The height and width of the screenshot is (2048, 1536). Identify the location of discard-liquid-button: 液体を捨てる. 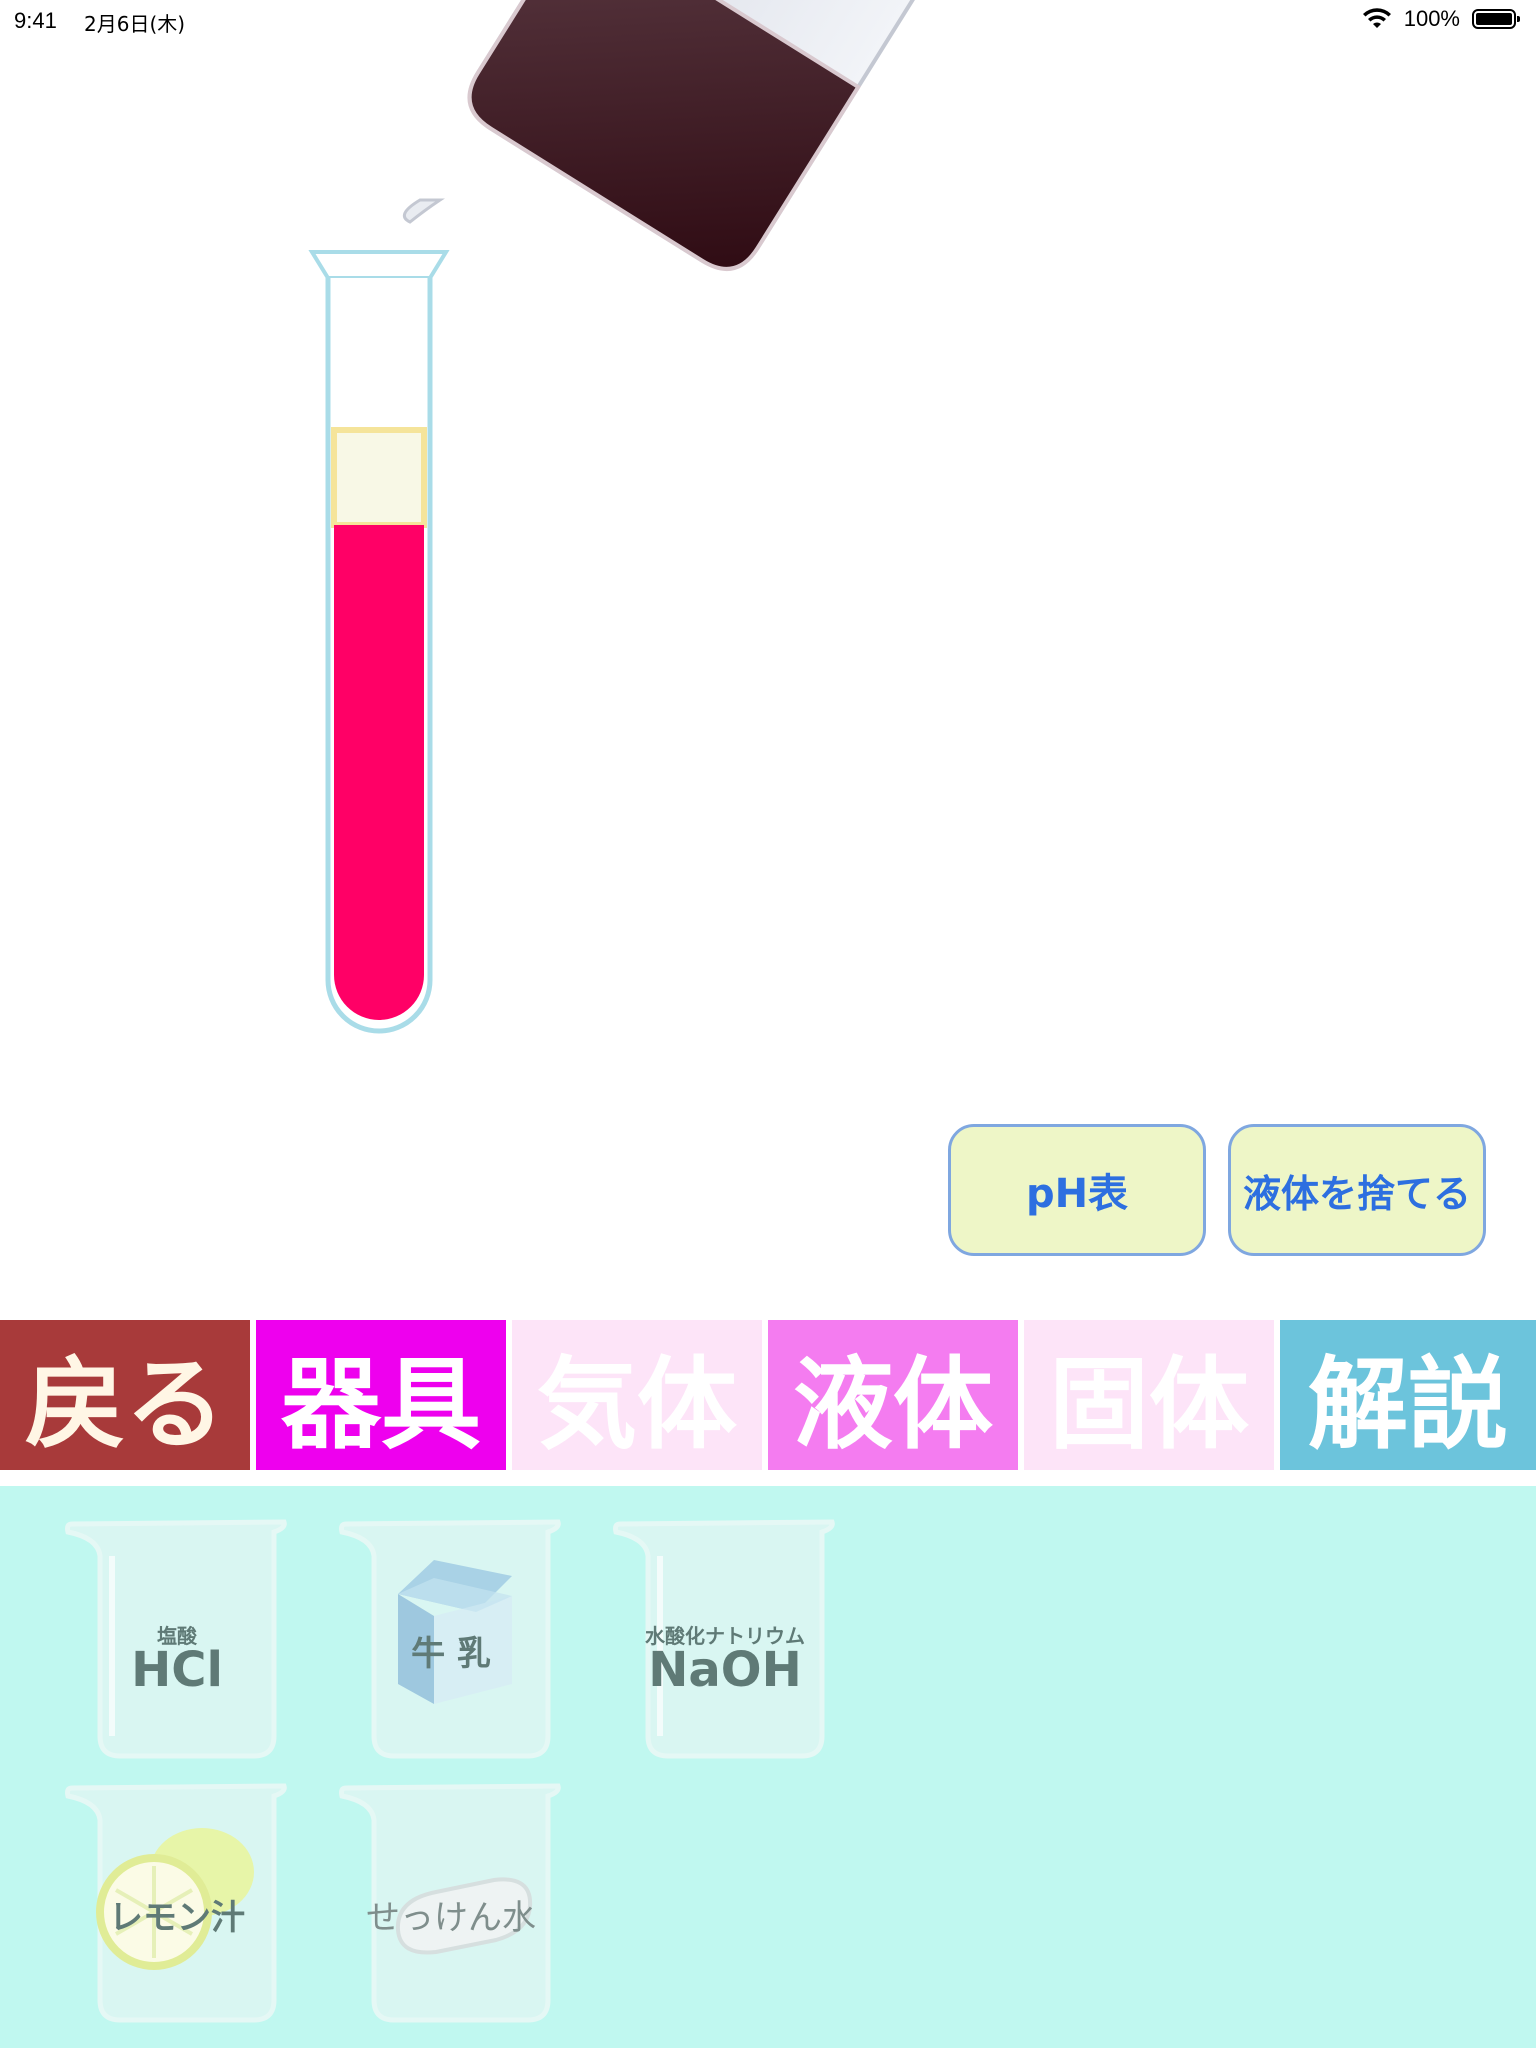
(1357, 1190).